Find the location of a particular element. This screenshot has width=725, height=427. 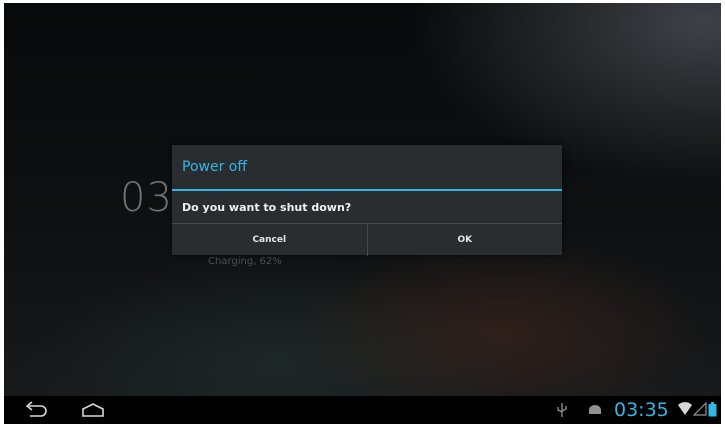

navigation-bar: 03:35 is located at coordinates (362, 410).